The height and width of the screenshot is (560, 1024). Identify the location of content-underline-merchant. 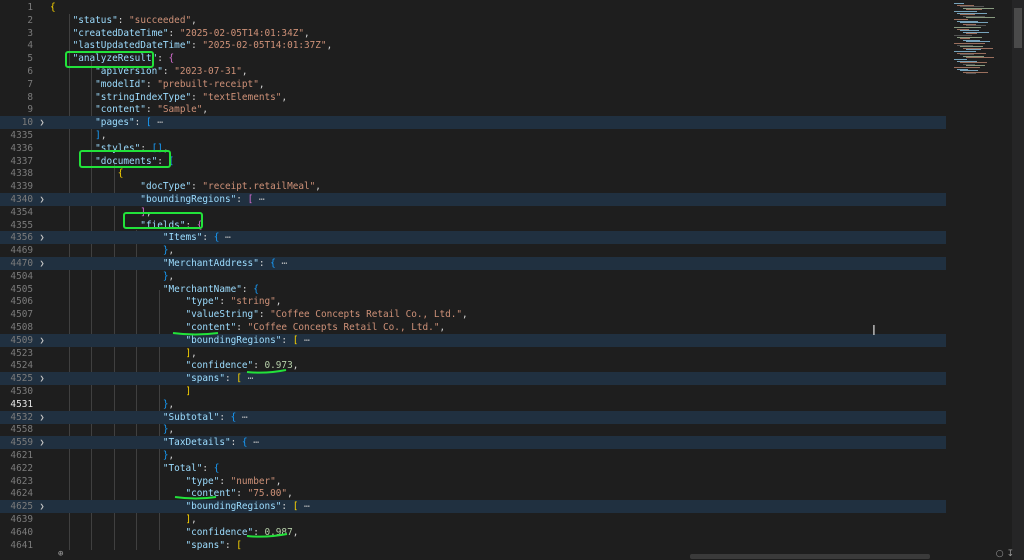
(195, 334).